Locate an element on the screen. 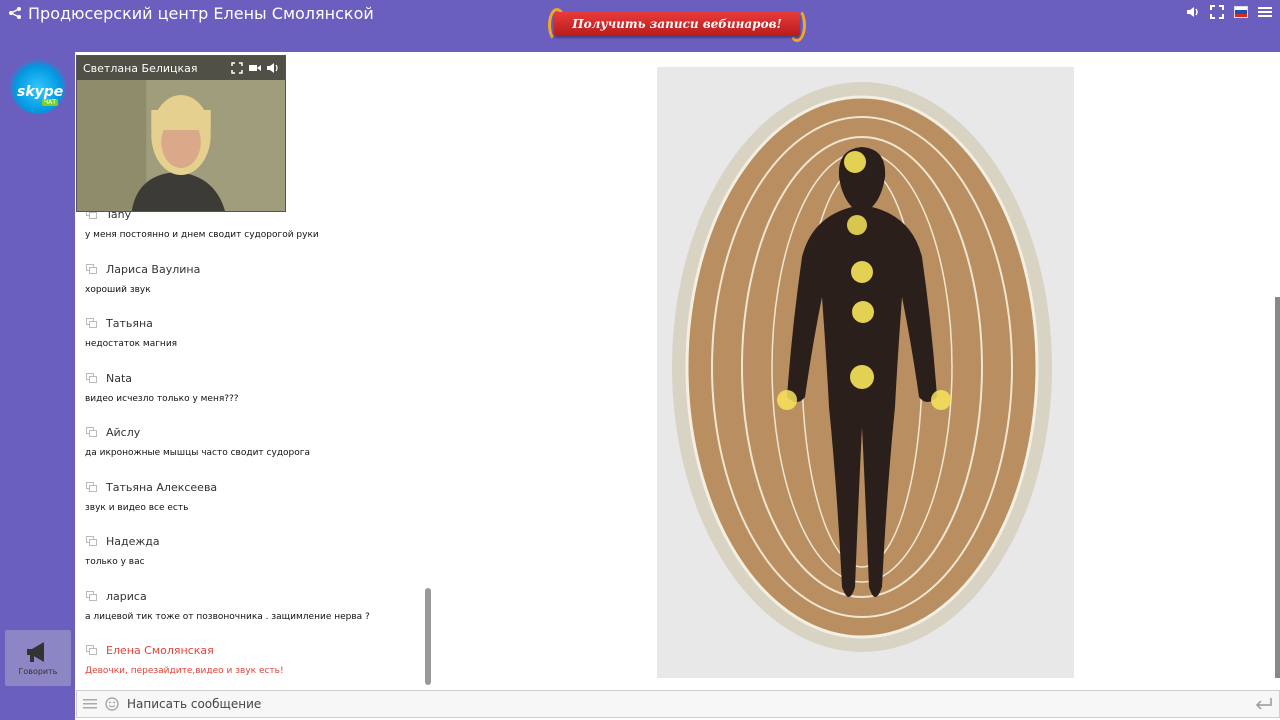 This screenshot has width=1280, height=720. chat-message-header: Надежда is located at coordinates (123, 541).